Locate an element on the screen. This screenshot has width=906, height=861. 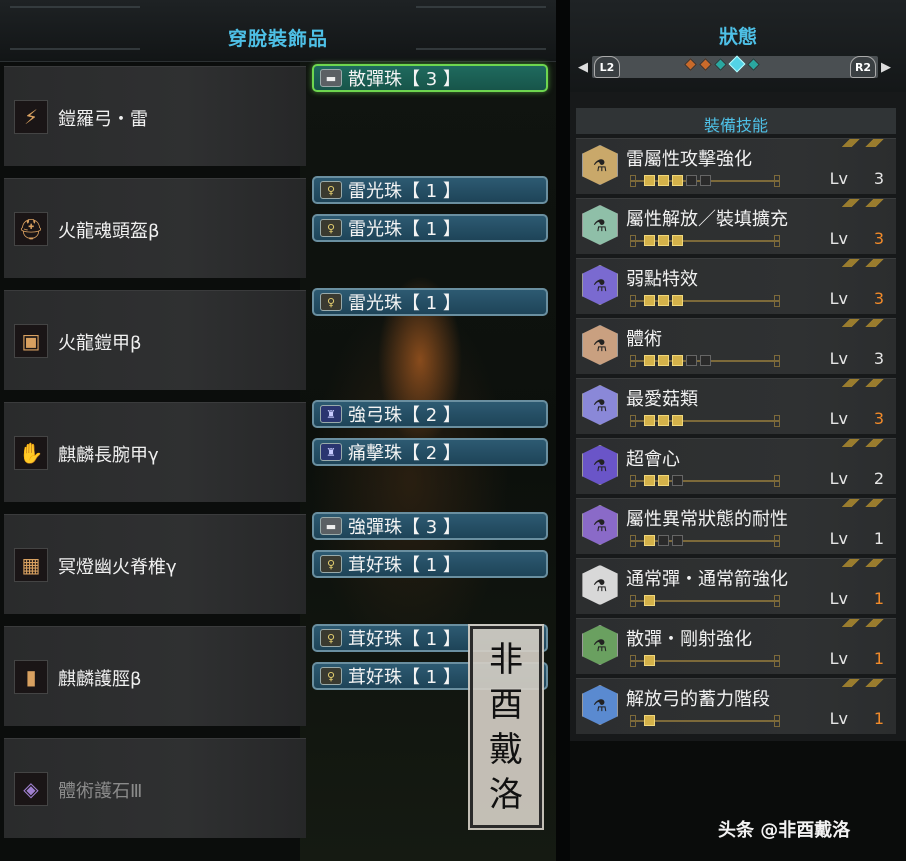
decoration-slot: ♜ 強弓珠【 2 】 is located at coordinates (430, 414).